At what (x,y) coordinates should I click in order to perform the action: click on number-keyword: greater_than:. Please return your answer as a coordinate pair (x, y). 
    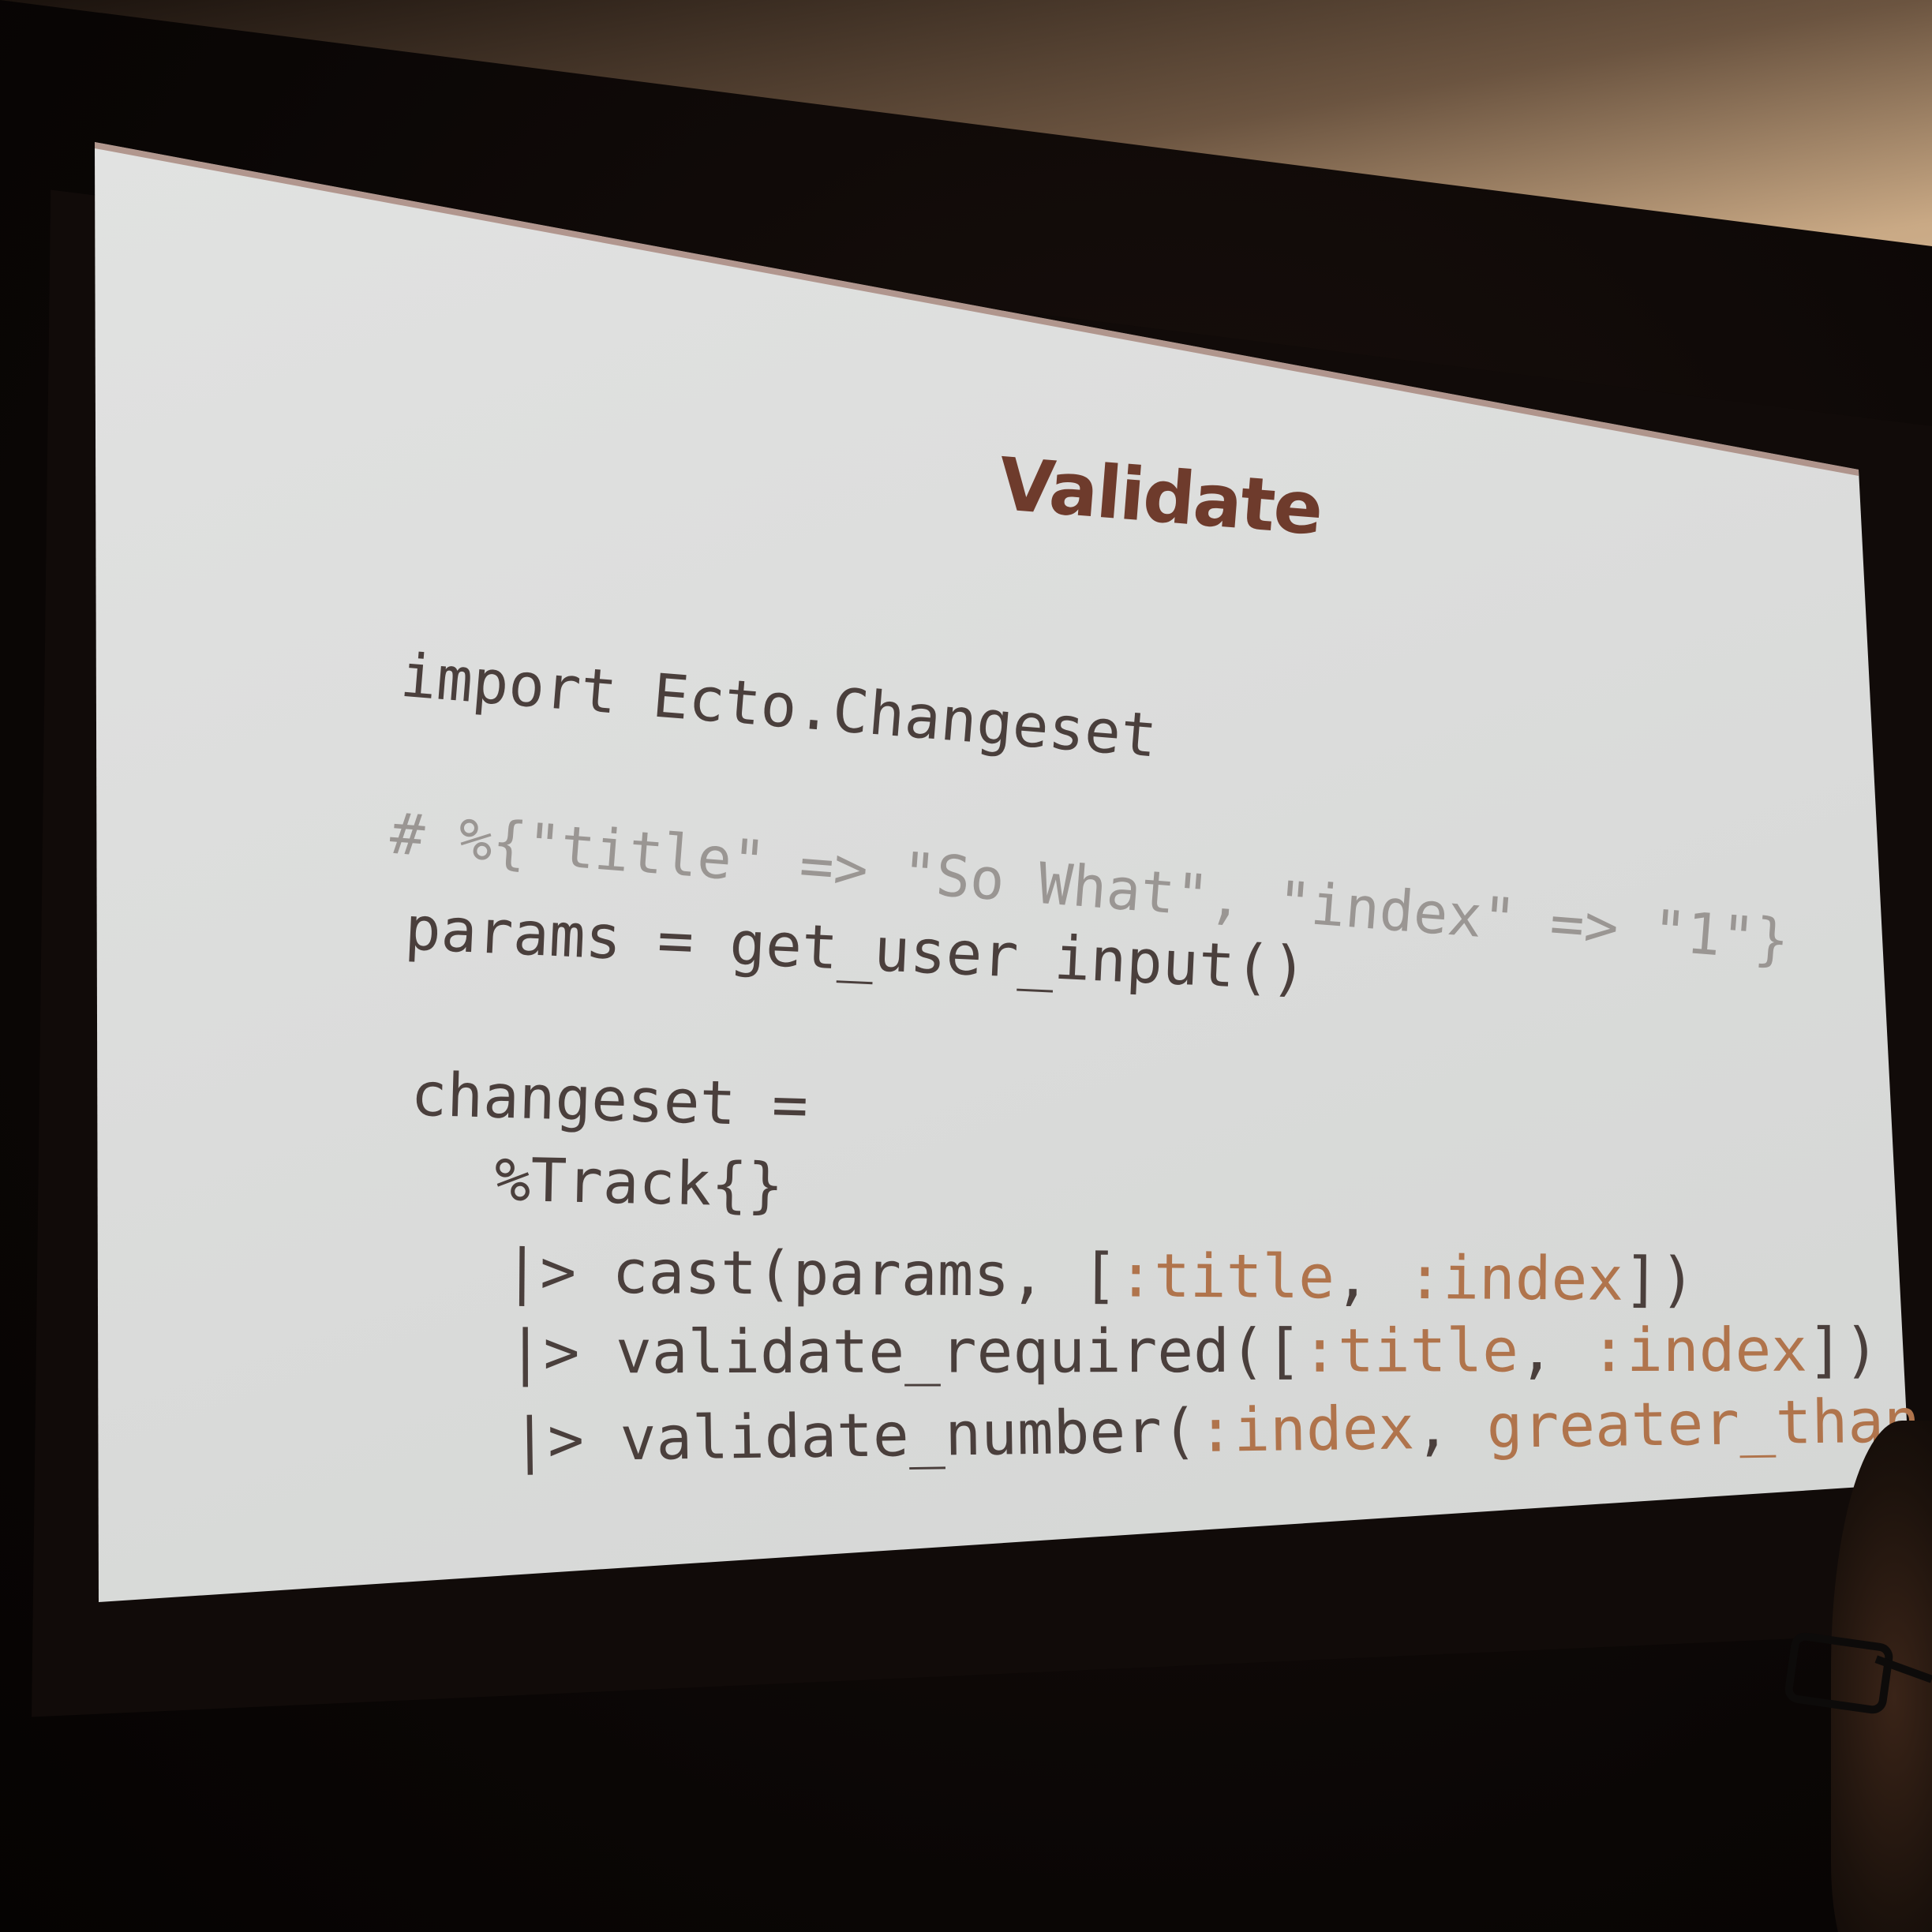
    Looking at the image, I should click on (1709, 1423).